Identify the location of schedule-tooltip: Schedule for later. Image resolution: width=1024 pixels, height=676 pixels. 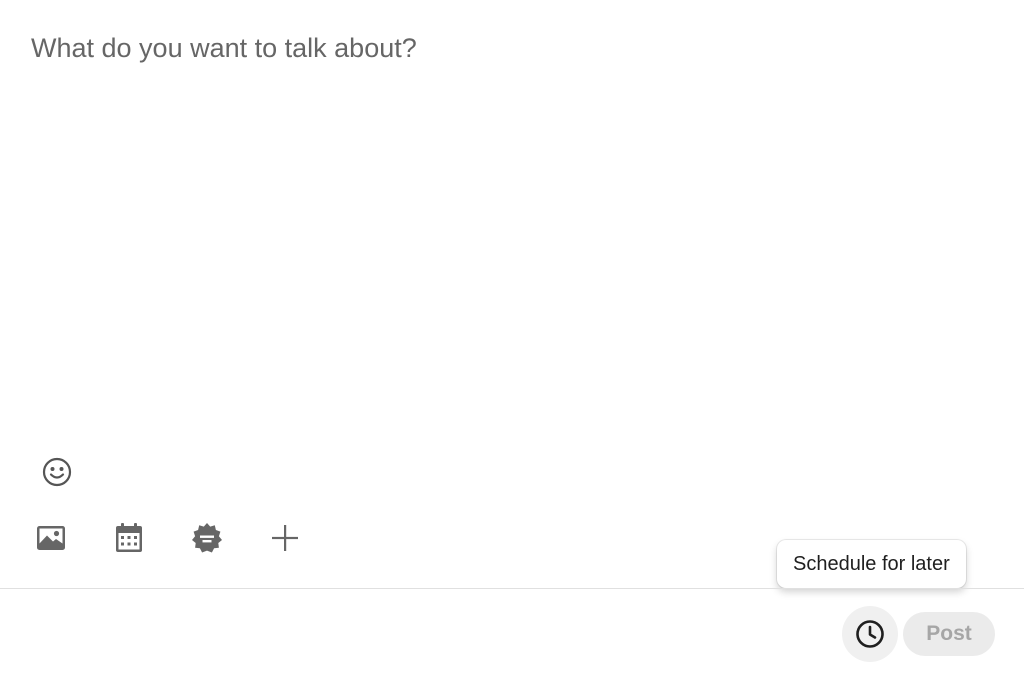
(871, 564).